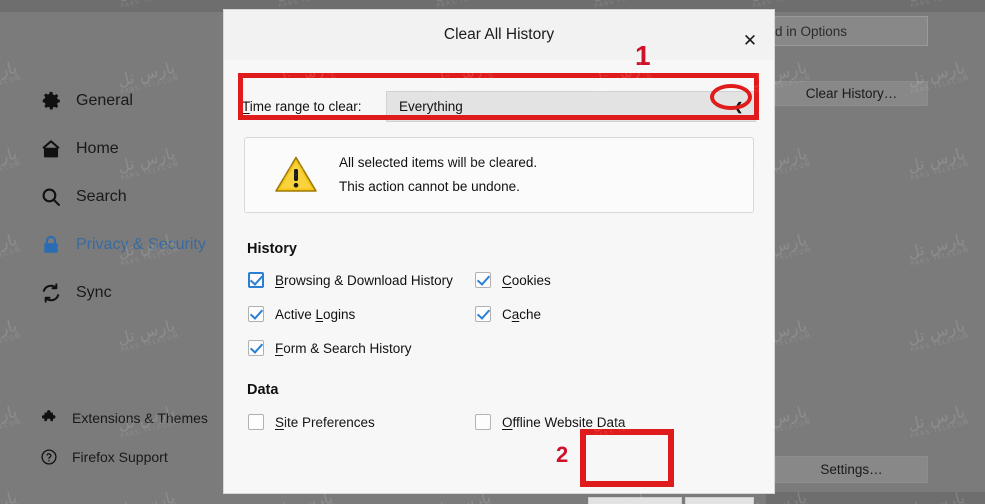 The height and width of the screenshot is (504, 985). What do you see at coordinates (315, 314) in the screenshot?
I see `checkbox-label: Active Logins` at bounding box center [315, 314].